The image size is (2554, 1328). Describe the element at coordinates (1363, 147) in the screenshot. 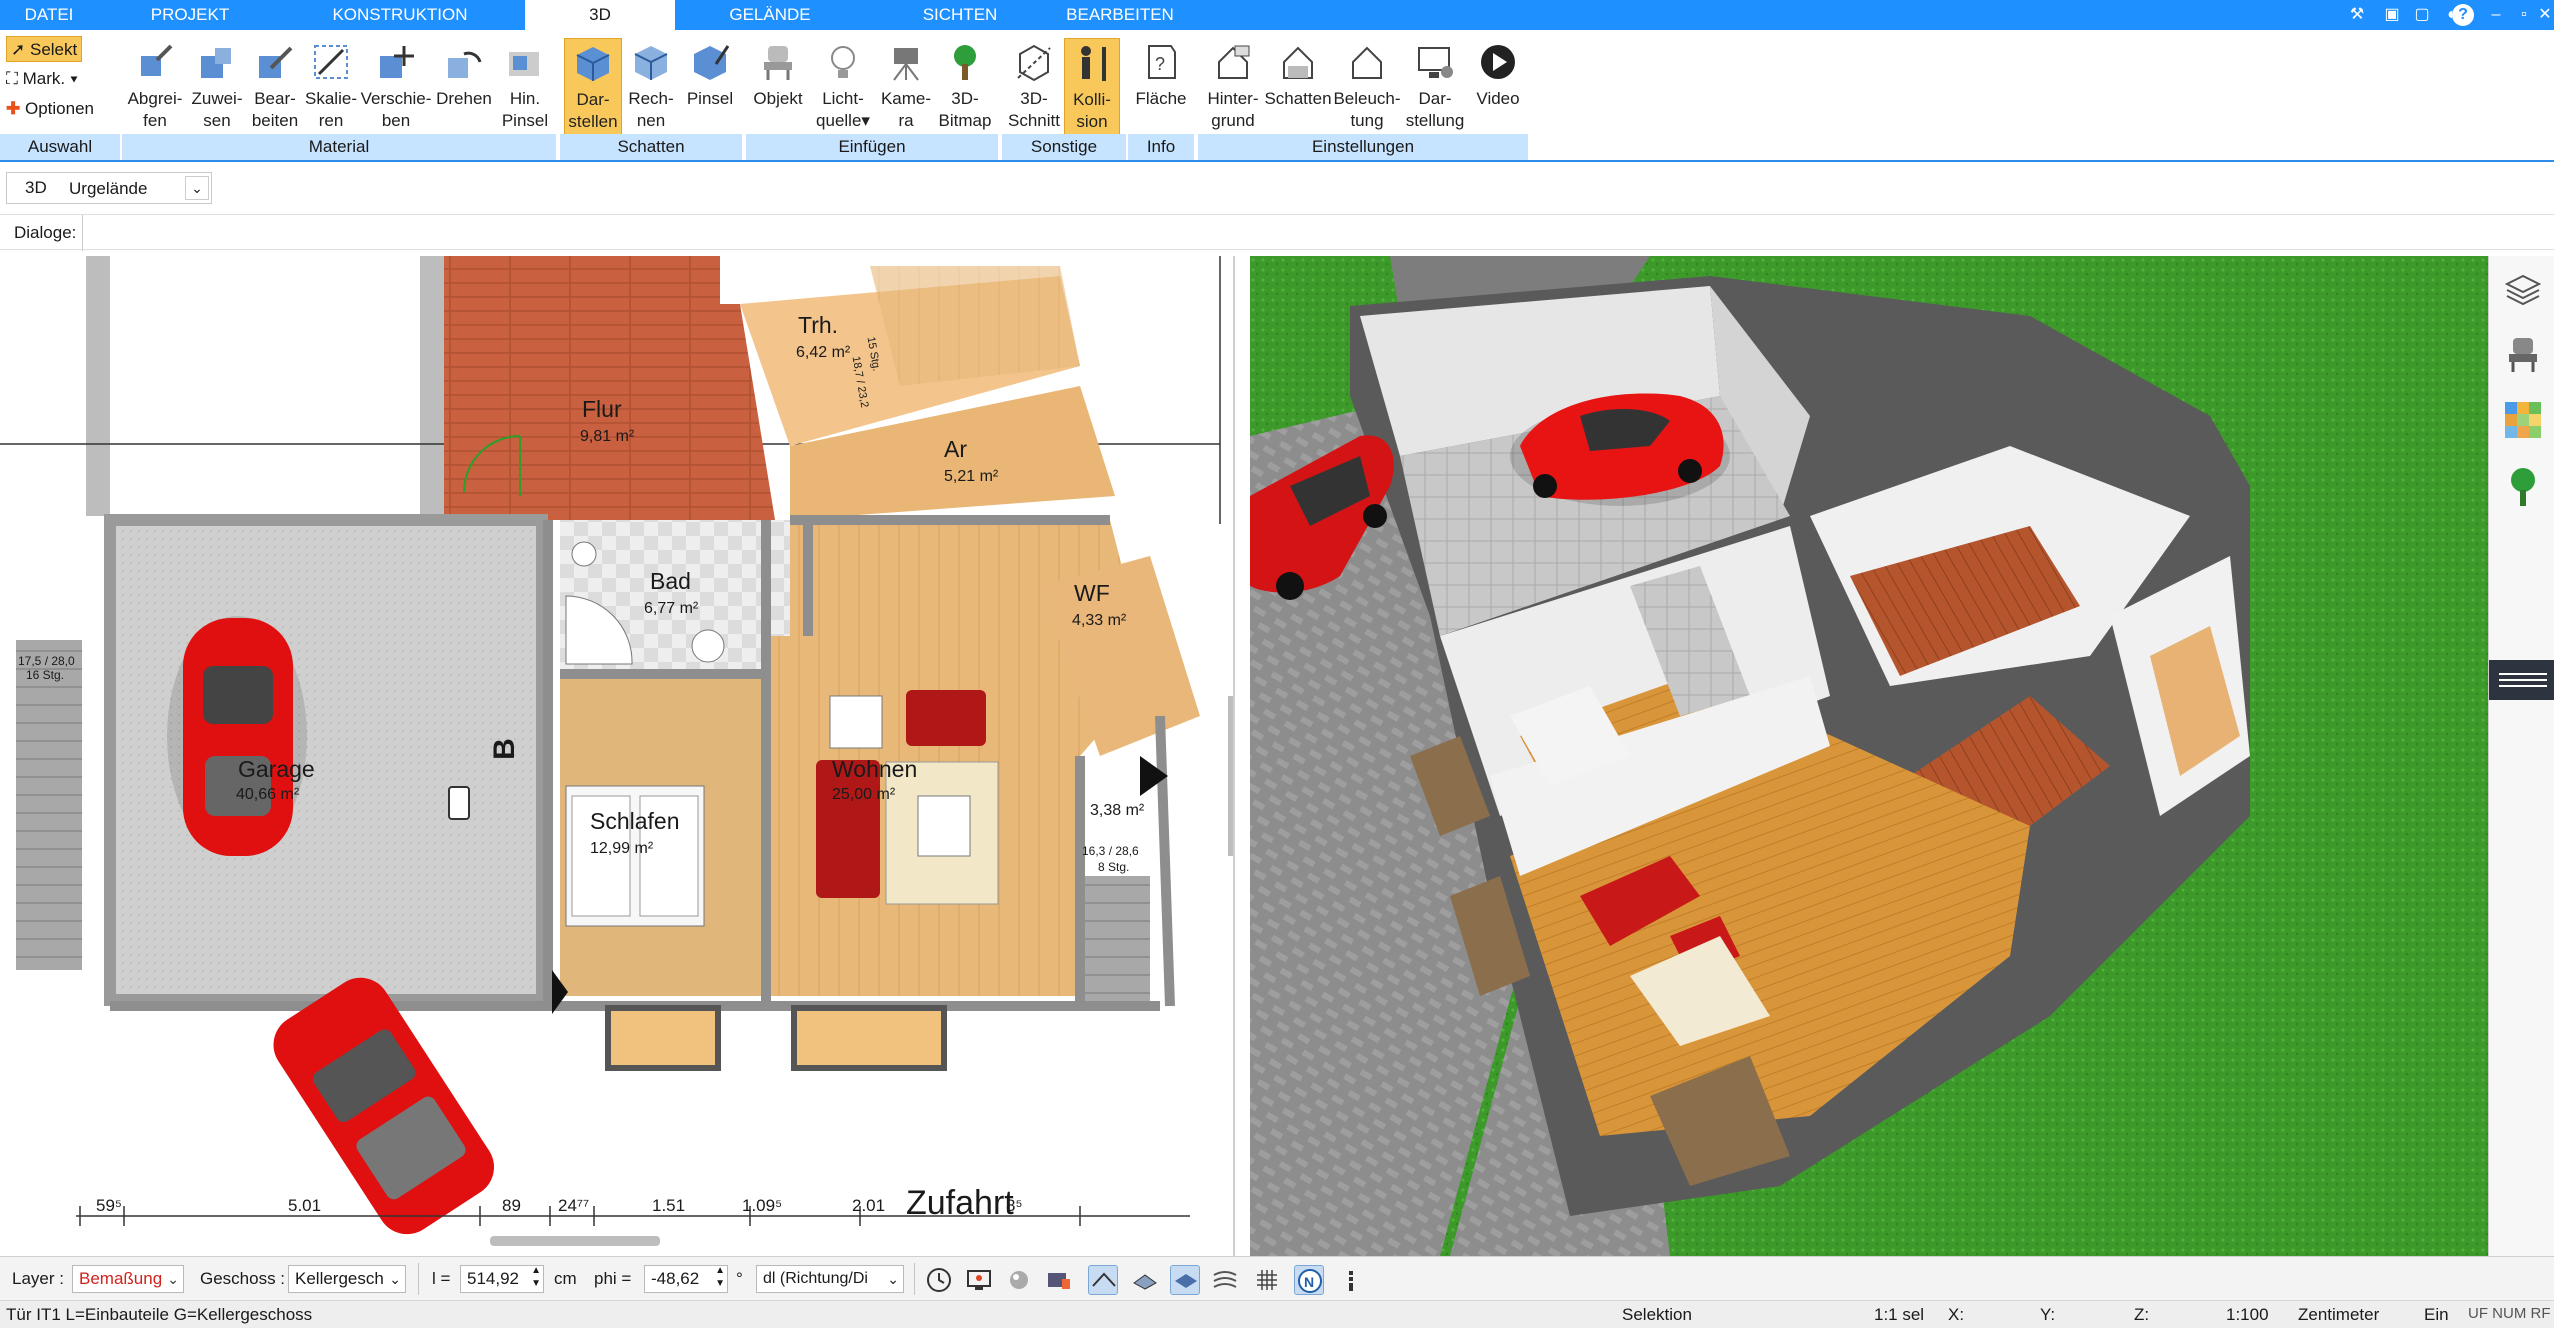

I see `group-einstellungen: Einstellungen` at that location.